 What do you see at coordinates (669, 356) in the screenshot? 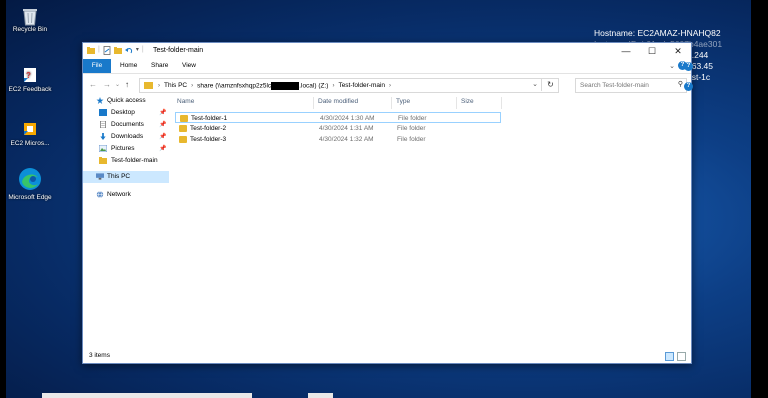
I see `details-view-icon` at bounding box center [669, 356].